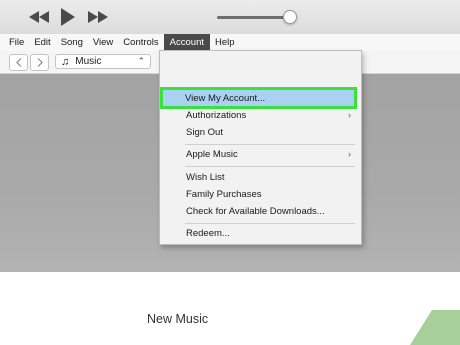 The image size is (460, 345). Describe the element at coordinates (103, 42) in the screenshot. I see `menu-view: View` at that location.